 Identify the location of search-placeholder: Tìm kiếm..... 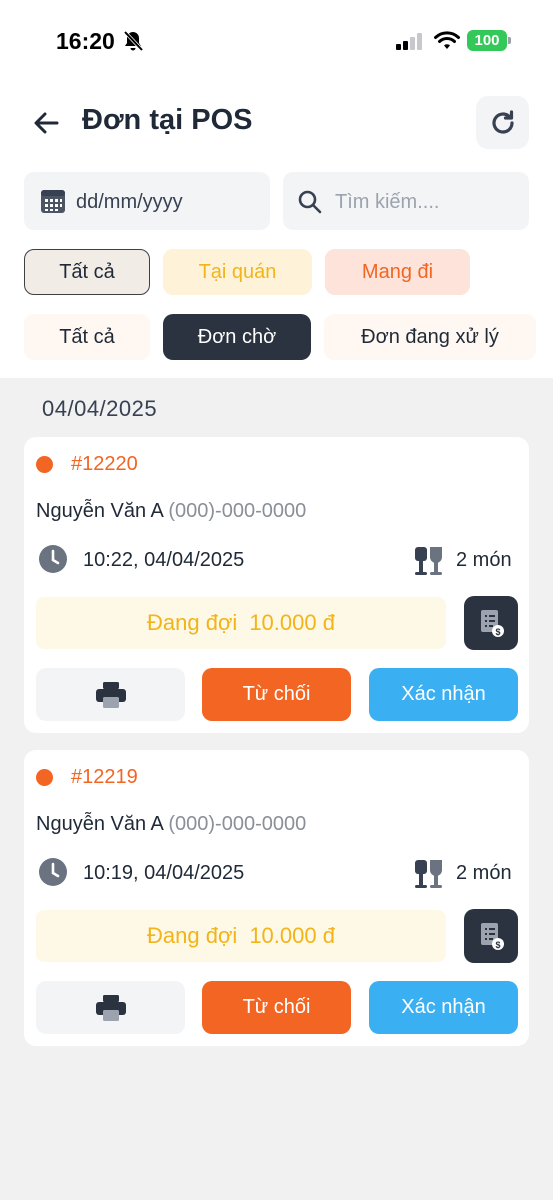
(387, 202).